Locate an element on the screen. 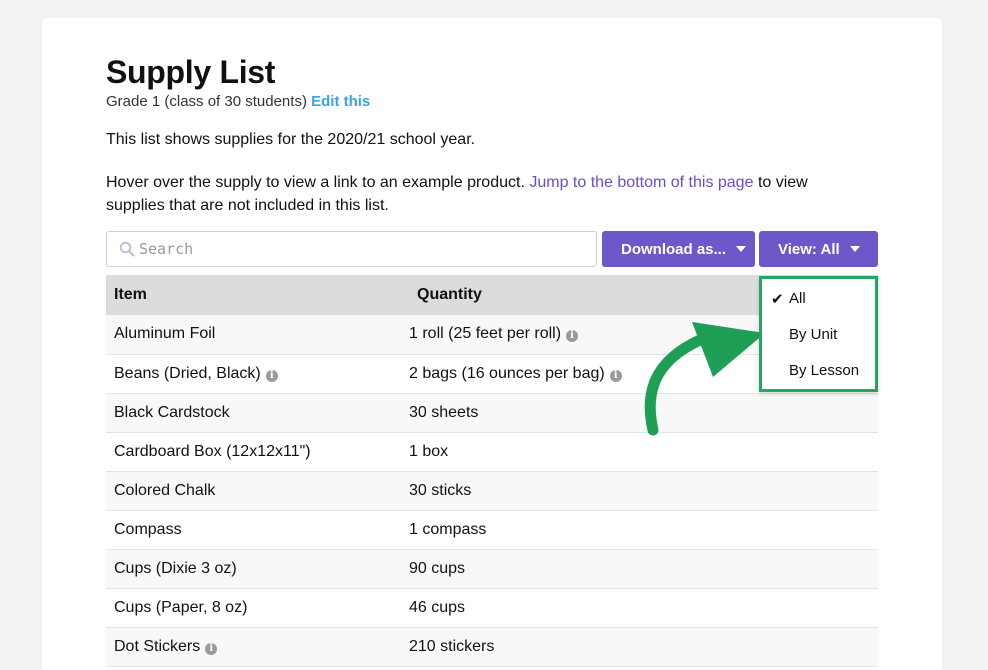 Image resolution: width=988 pixels, height=670 pixels. callout-arrow is located at coordinates (704, 379).